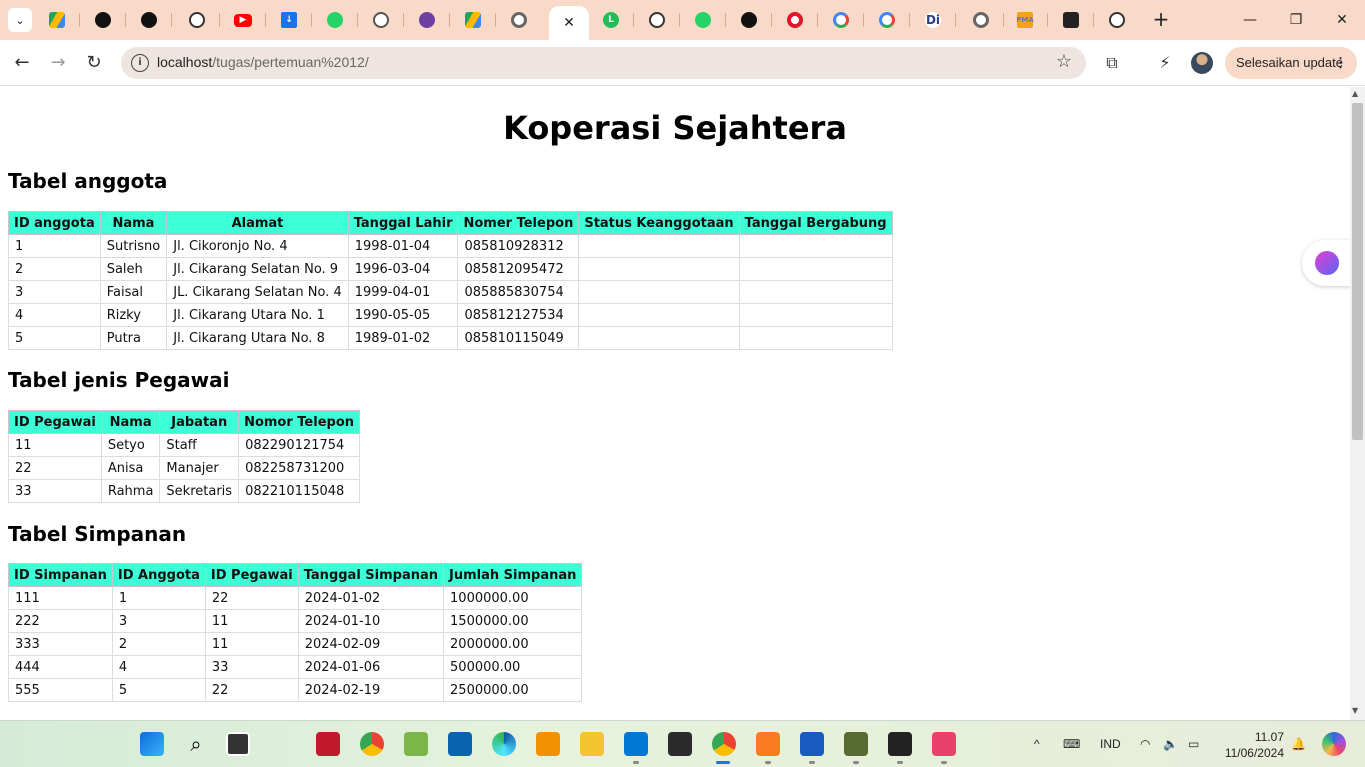 The height and width of the screenshot is (767, 1365). I want to click on app-s-icon, so click(680, 744).